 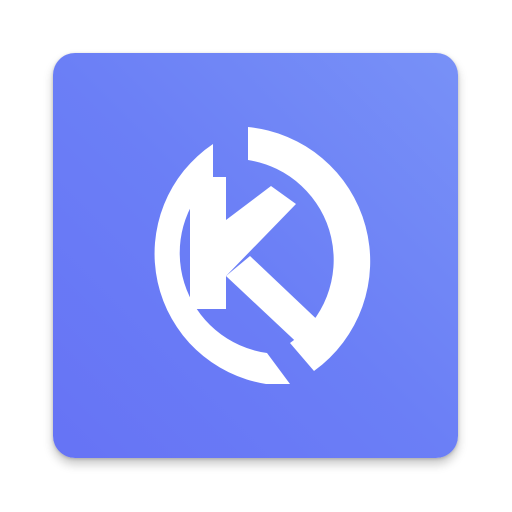 I want to click on logo-k-stem, so click(x=208, y=243).